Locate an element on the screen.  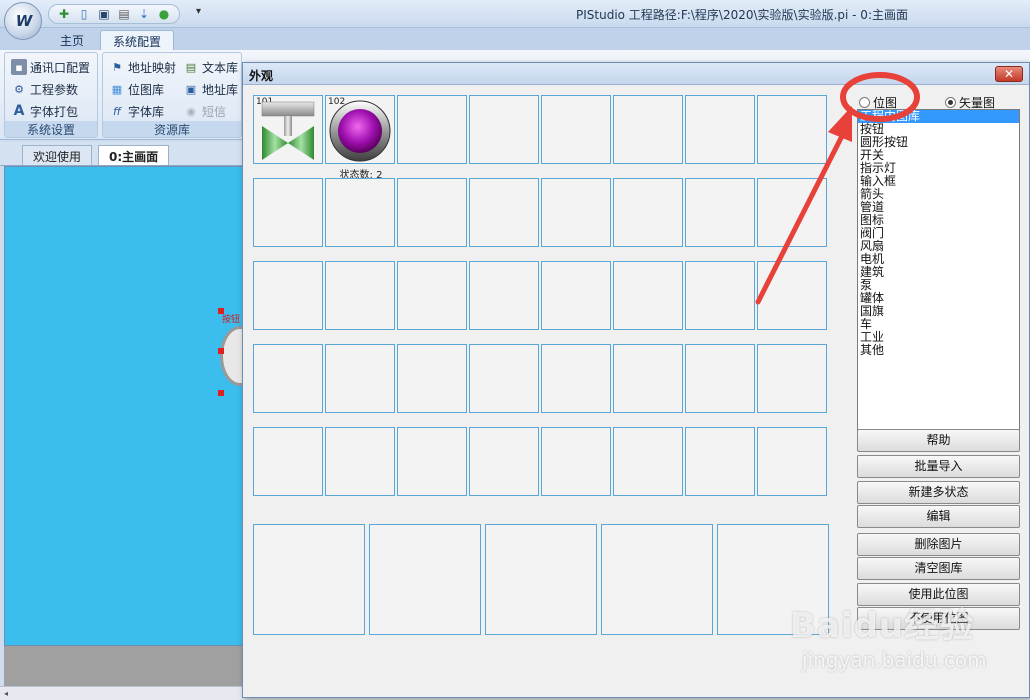
doc-tab-welcome: 欢迎使用 is located at coordinates (57, 155).